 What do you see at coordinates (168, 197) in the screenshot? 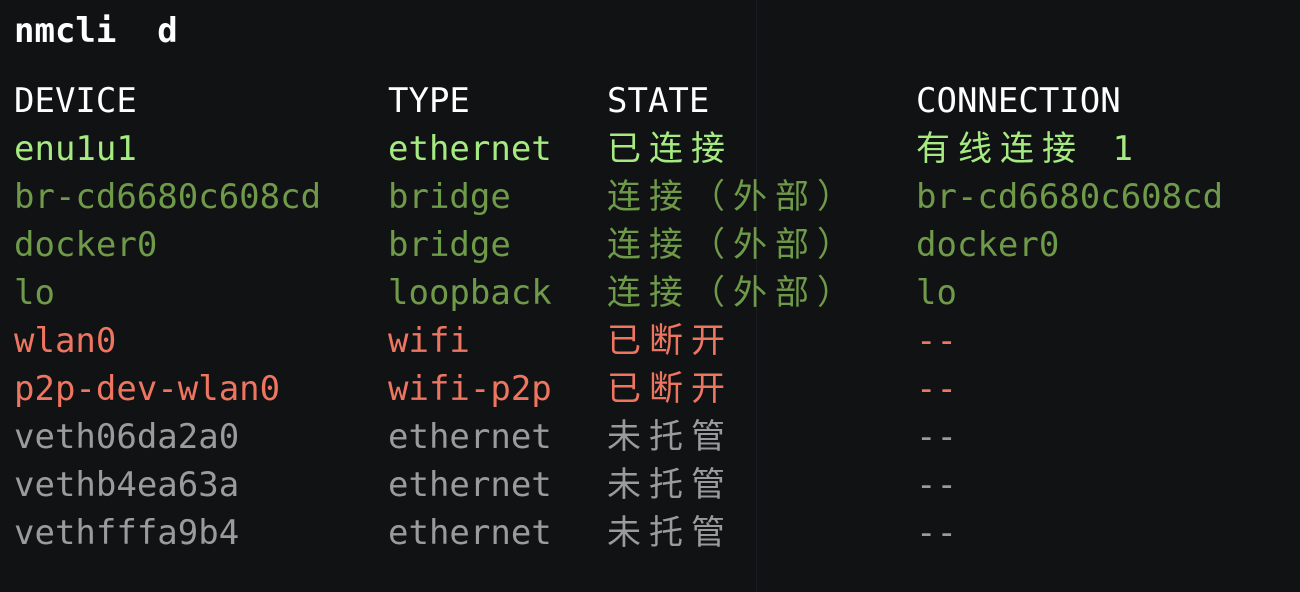
I see `device-cell: br-cd6680c608cd` at bounding box center [168, 197].